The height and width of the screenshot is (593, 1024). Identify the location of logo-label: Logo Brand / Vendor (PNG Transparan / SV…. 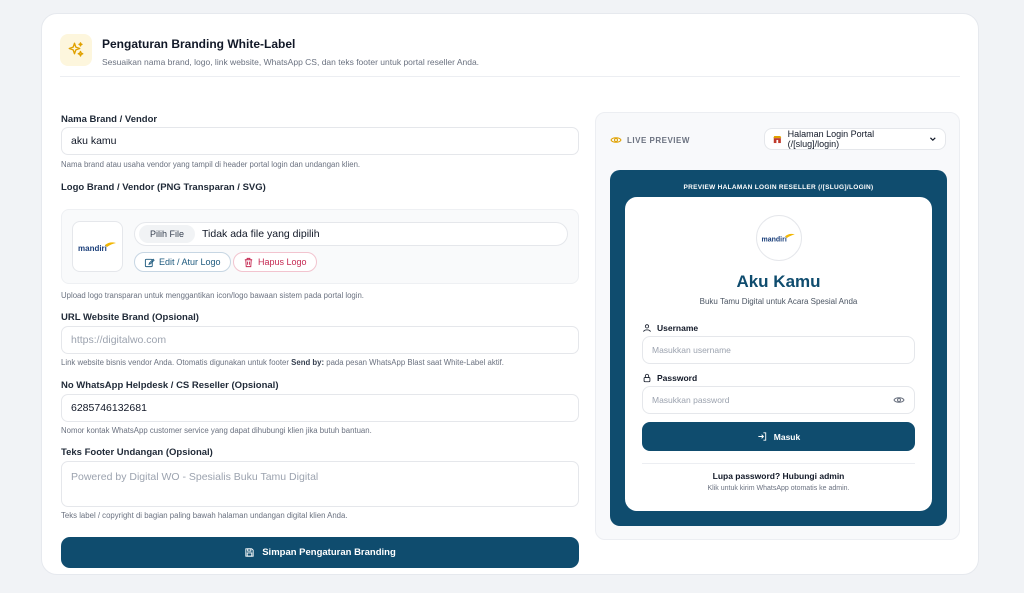
(163, 187).